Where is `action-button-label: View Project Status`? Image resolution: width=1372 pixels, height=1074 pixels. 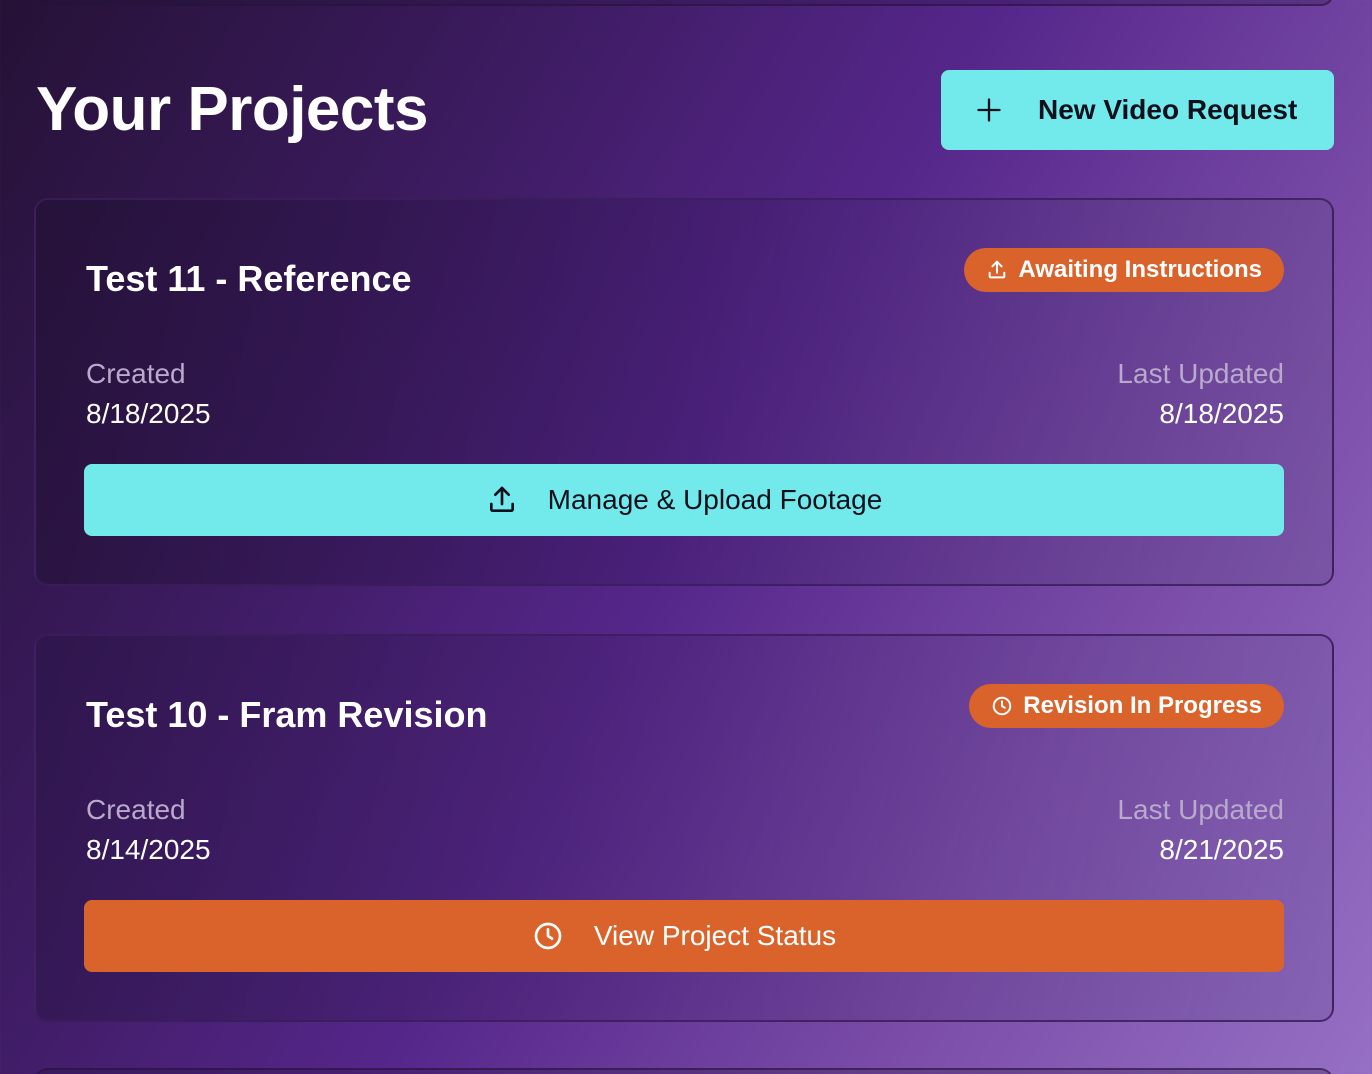
action-button-label: View Project Status is located at coordinates (715, 935).